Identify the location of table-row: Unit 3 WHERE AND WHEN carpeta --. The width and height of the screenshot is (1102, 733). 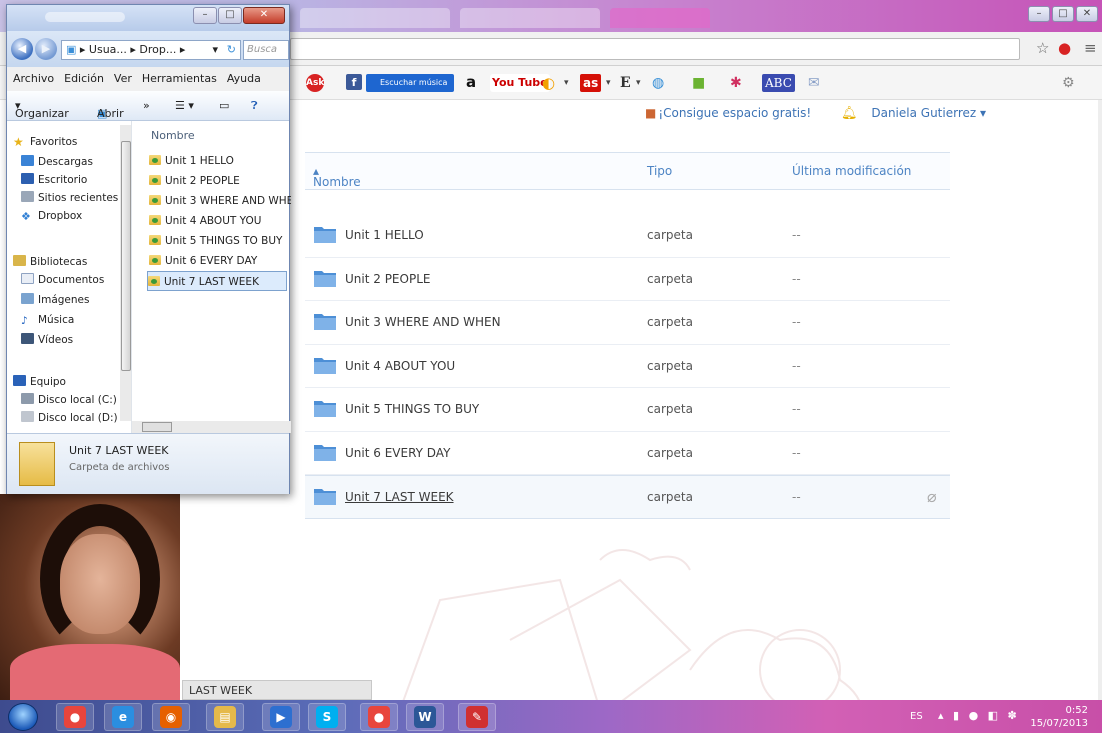
(627, 323).